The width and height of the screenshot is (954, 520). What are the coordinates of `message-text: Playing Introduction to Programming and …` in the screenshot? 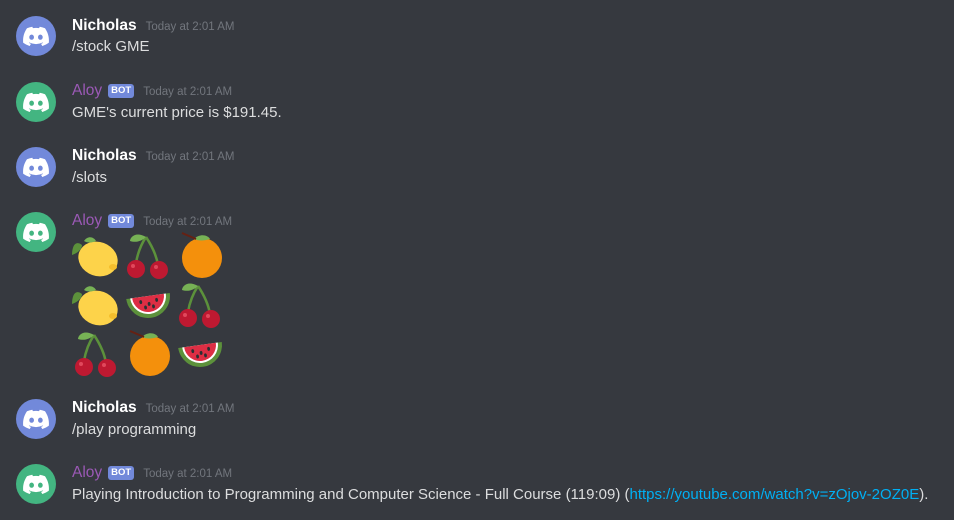 It's located at (351, 494).